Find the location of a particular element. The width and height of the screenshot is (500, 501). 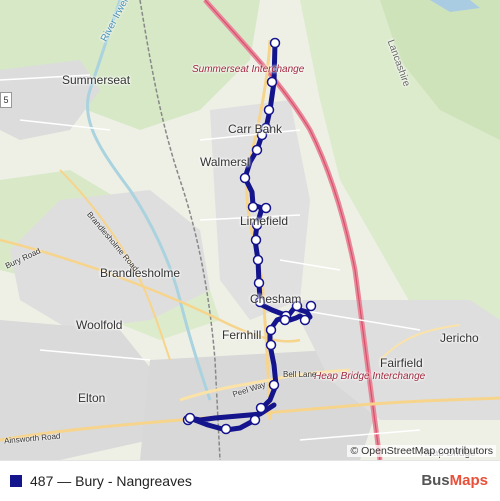

map-attribution: © OpenStreetMap contributors is located at coordinates (421, 451).